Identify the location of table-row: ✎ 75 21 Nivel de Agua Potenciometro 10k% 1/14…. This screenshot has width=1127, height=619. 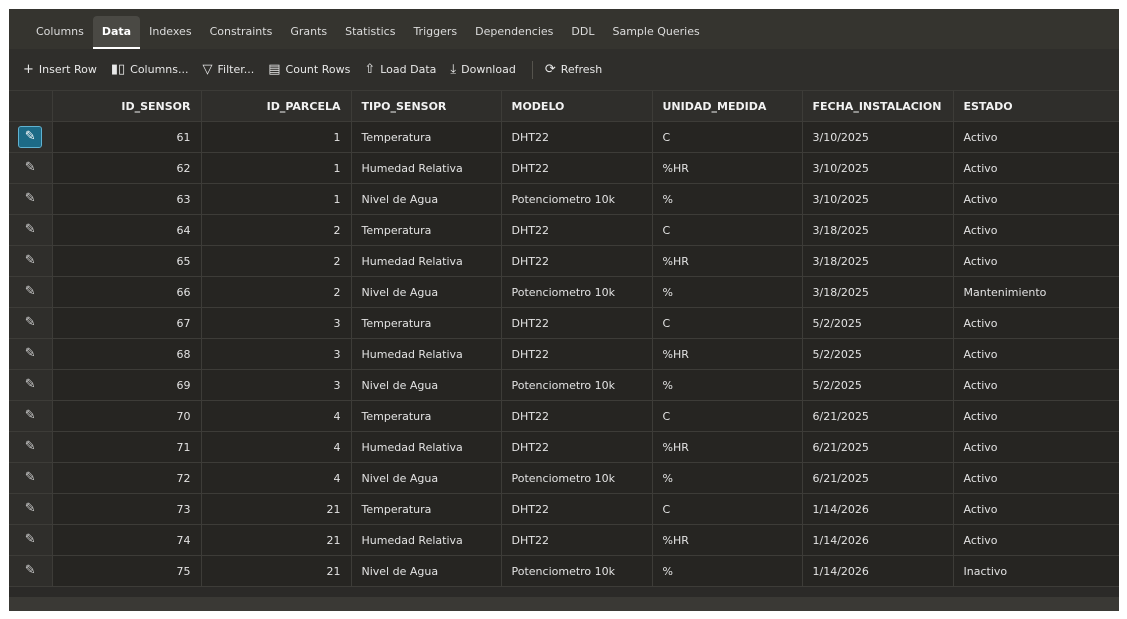
(564, 571).